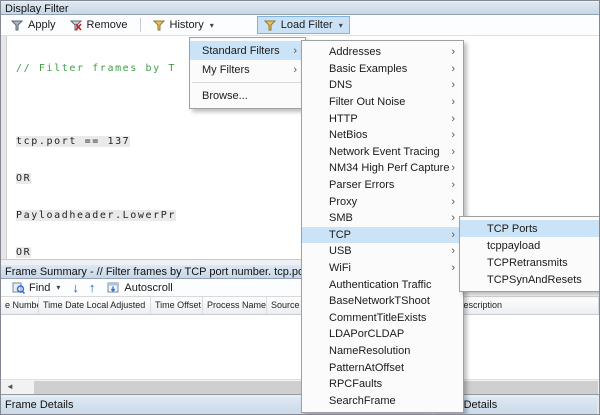  I want to click on menu-item-addresses: Addresses ›, so click(382, 52).